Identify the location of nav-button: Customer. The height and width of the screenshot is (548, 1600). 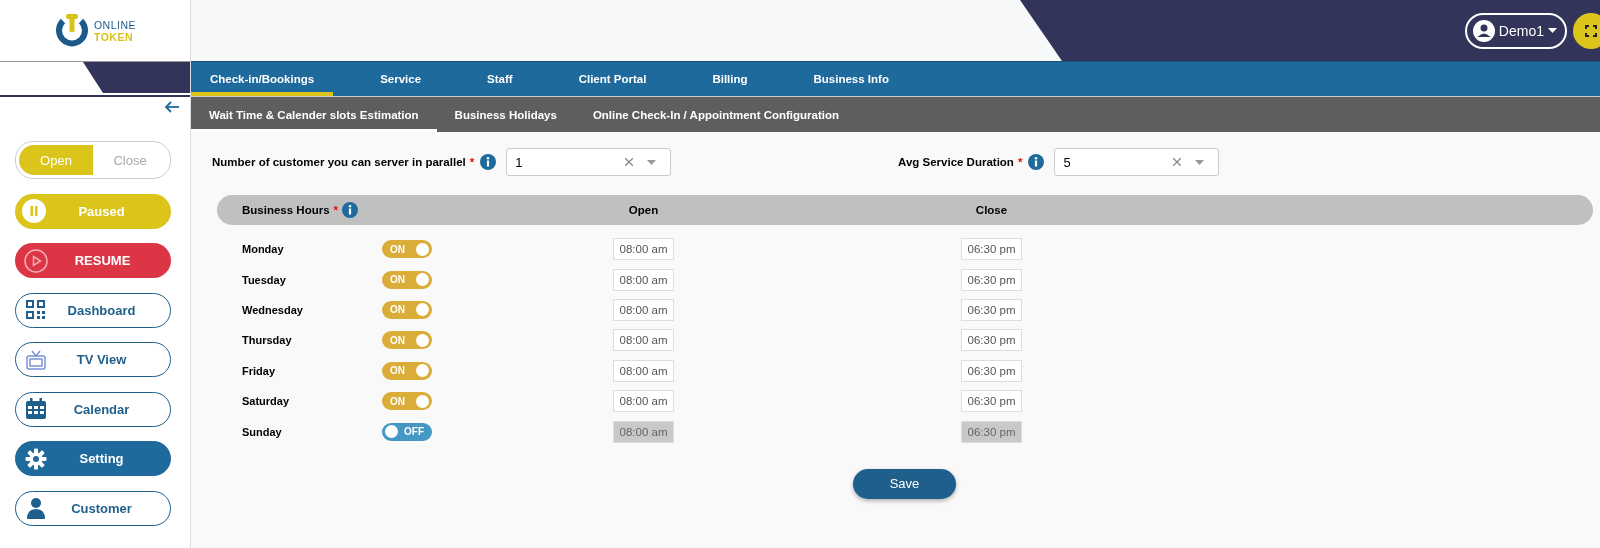
(93, 508).